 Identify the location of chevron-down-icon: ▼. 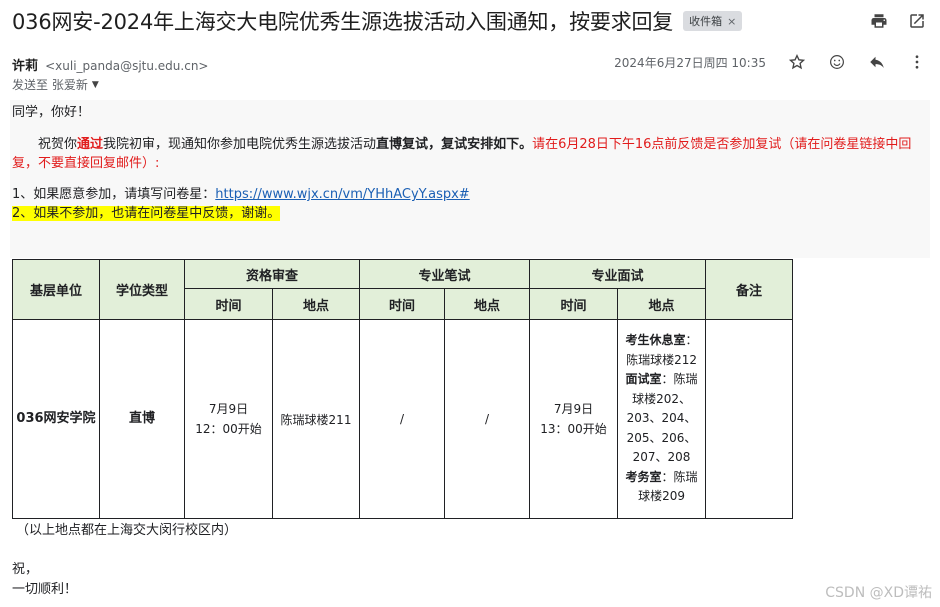
(95, 84).